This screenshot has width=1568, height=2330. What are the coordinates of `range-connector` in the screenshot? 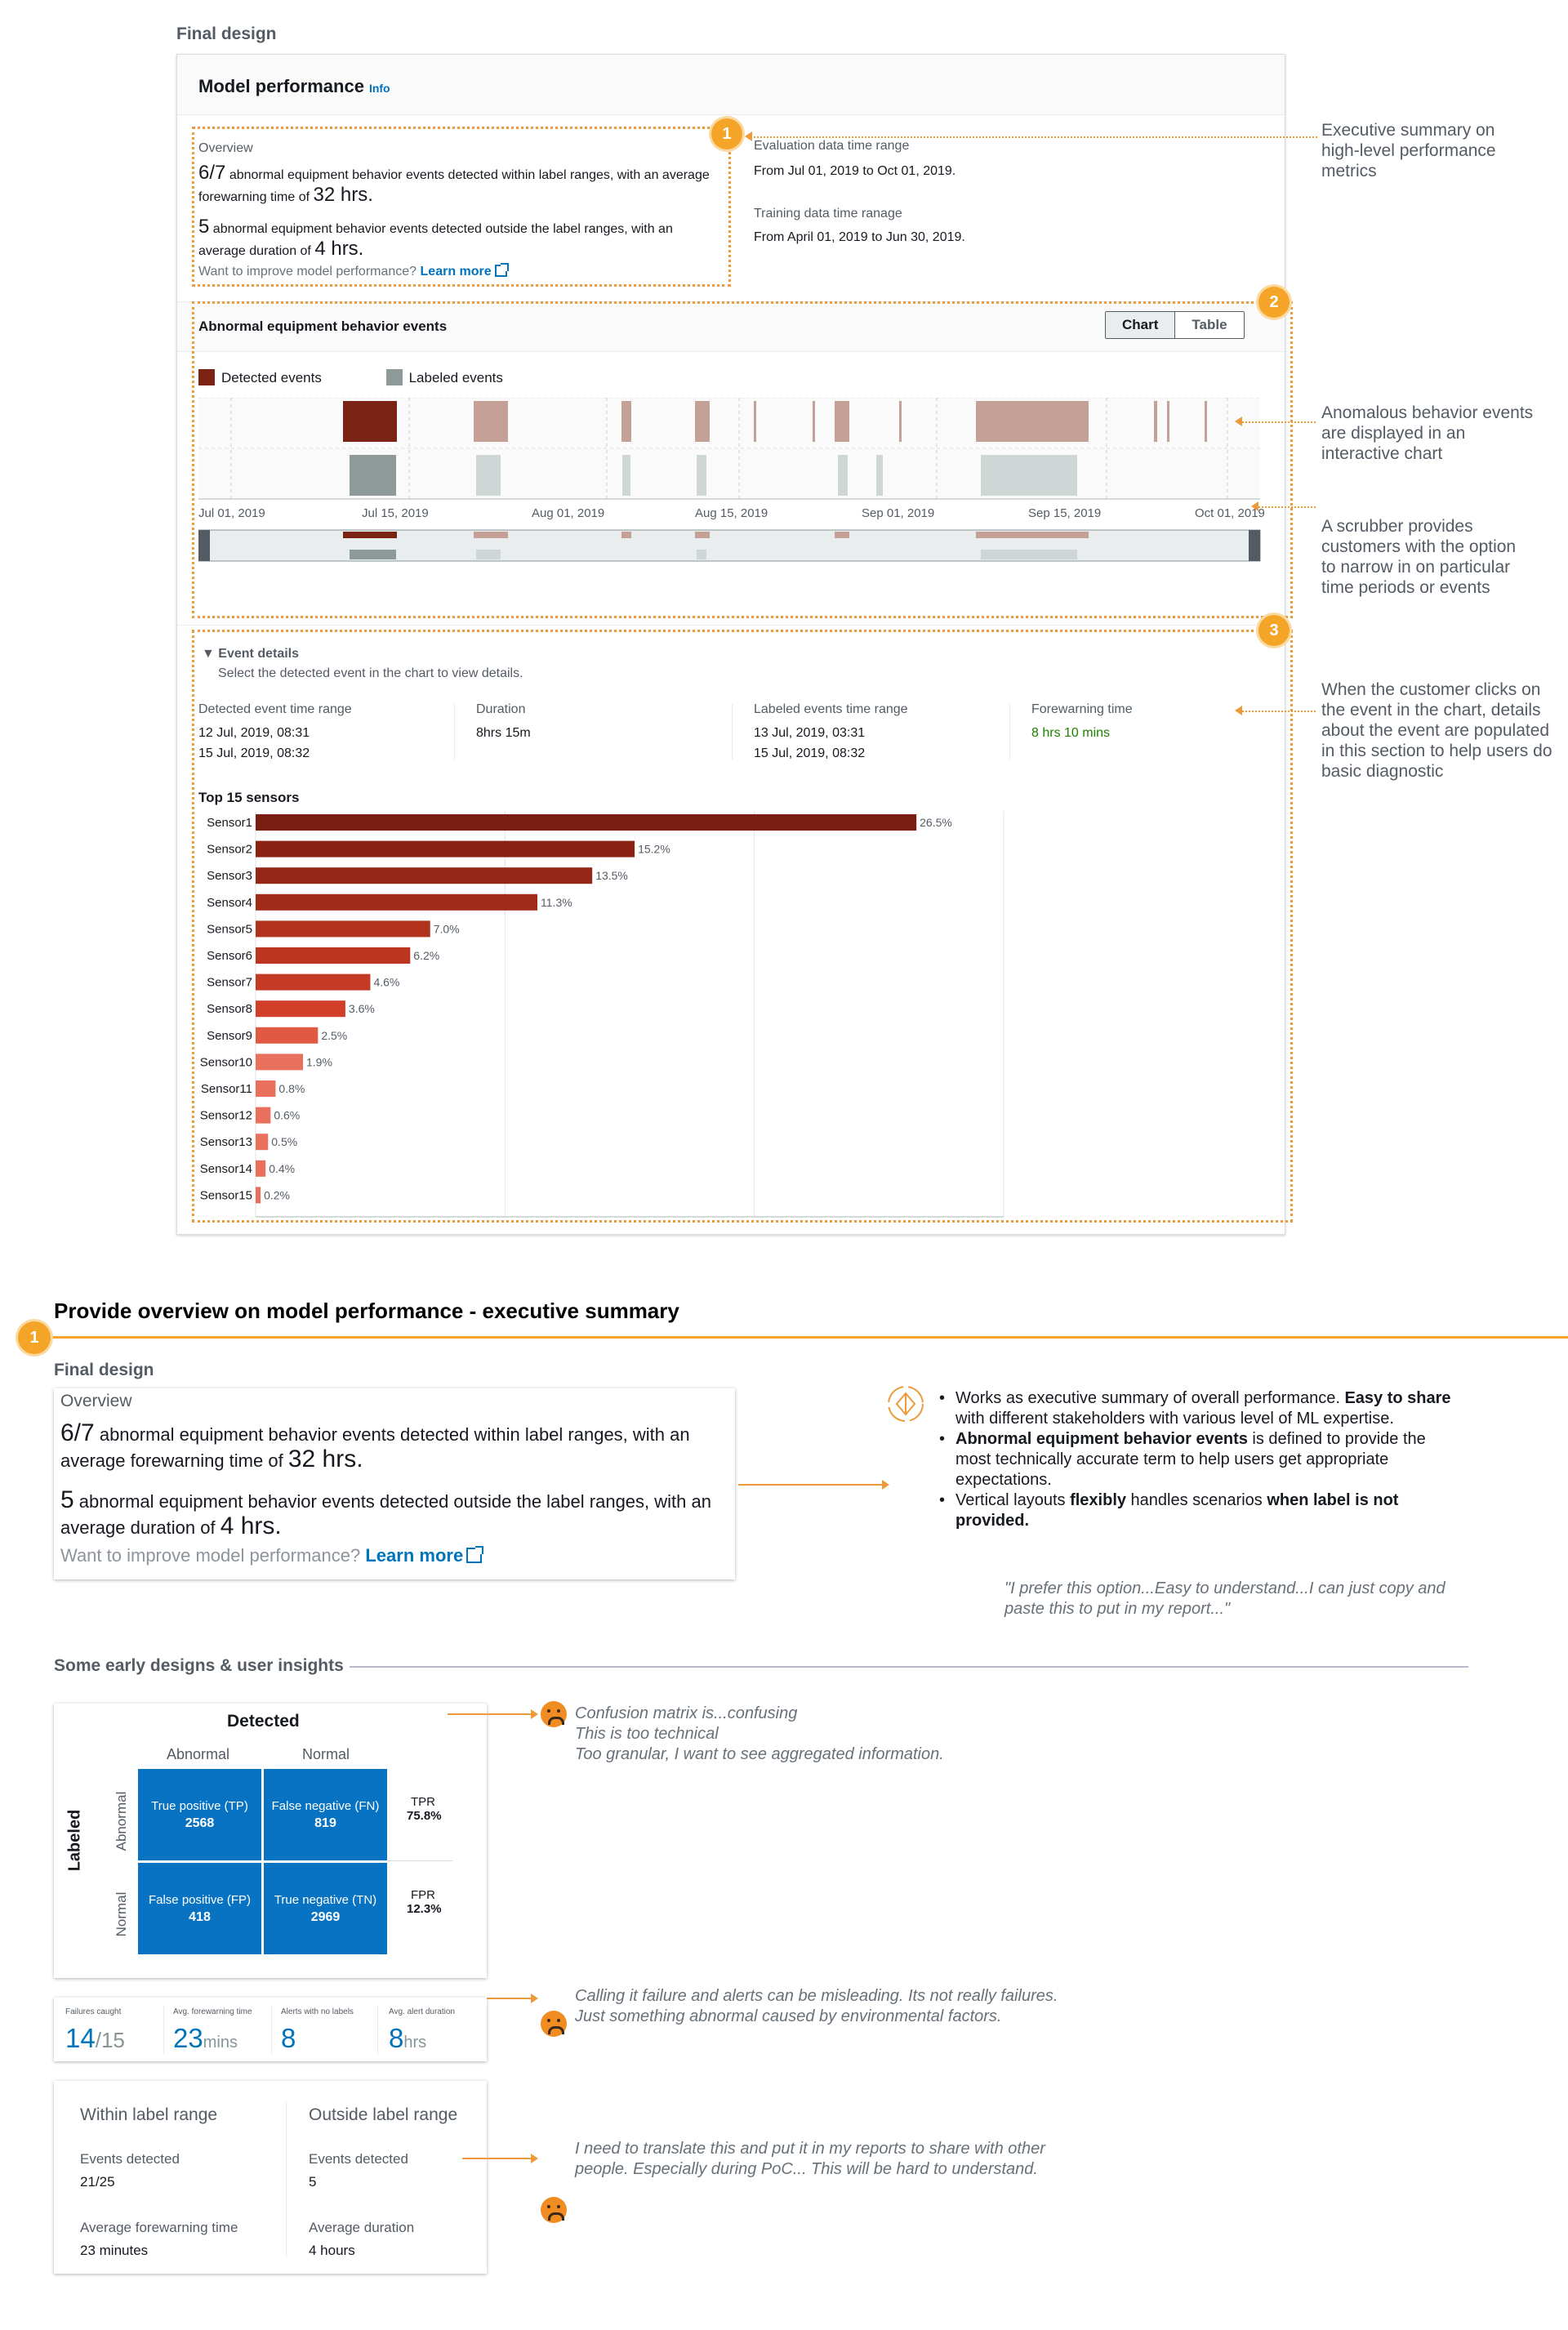 It's located at (496, 2158).